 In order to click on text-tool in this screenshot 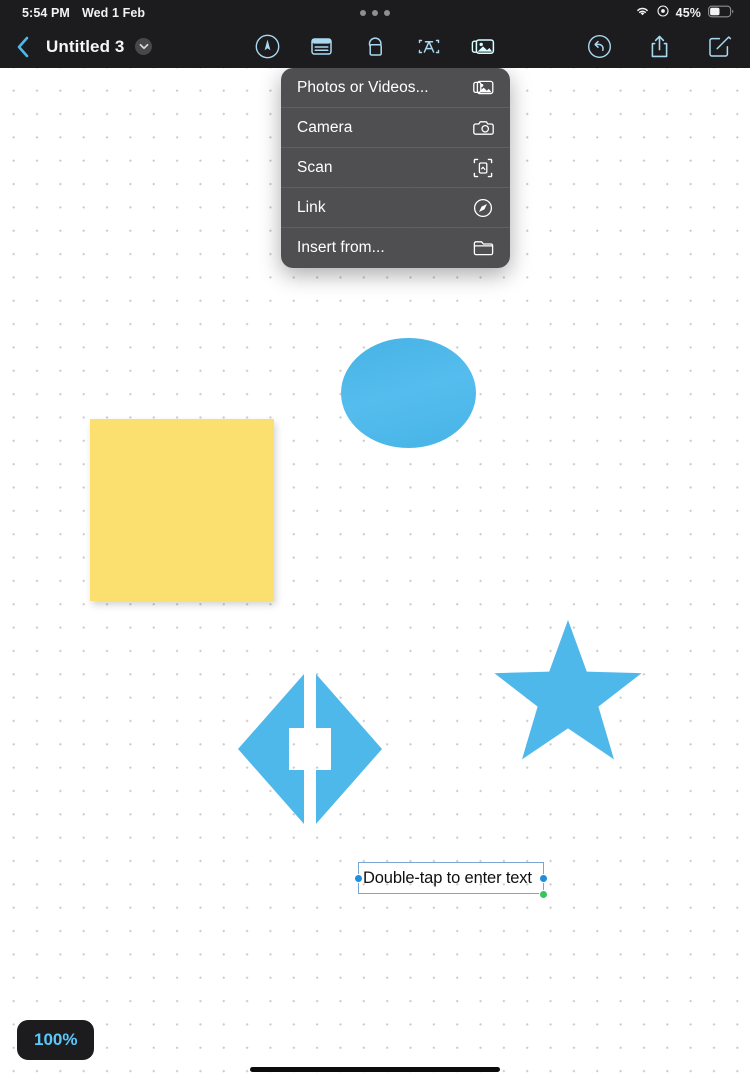, I will do `click(429, 46)`.